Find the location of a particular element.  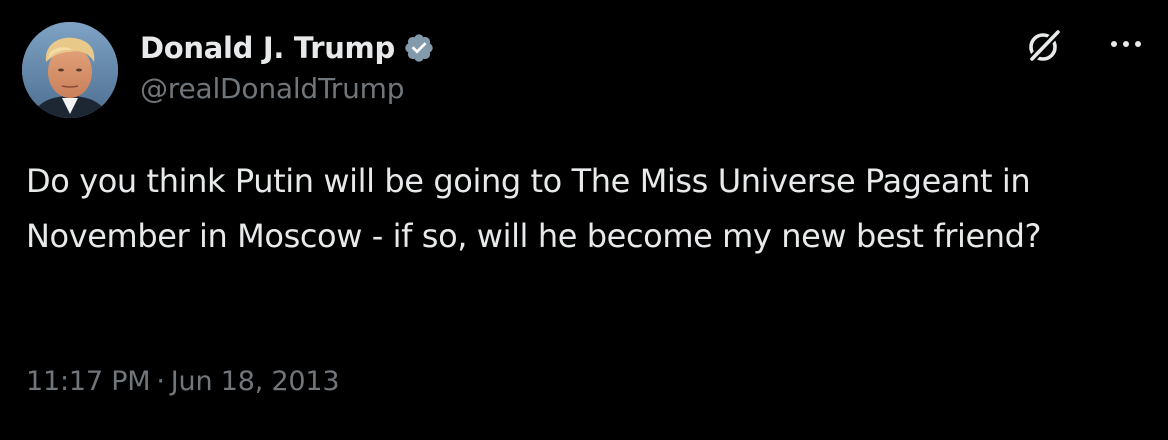

grok-icon is located at coordinates (1044, 46).